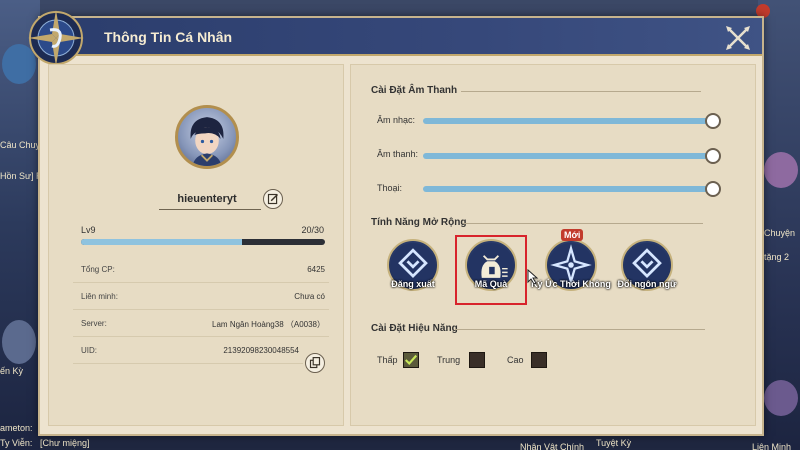 This screenshot has width=800, height=450. Describe the element at coordinates (414, 90) in the screenshot. I see `sound-section-title: Cài Đặt Âm Thanh` at that location.